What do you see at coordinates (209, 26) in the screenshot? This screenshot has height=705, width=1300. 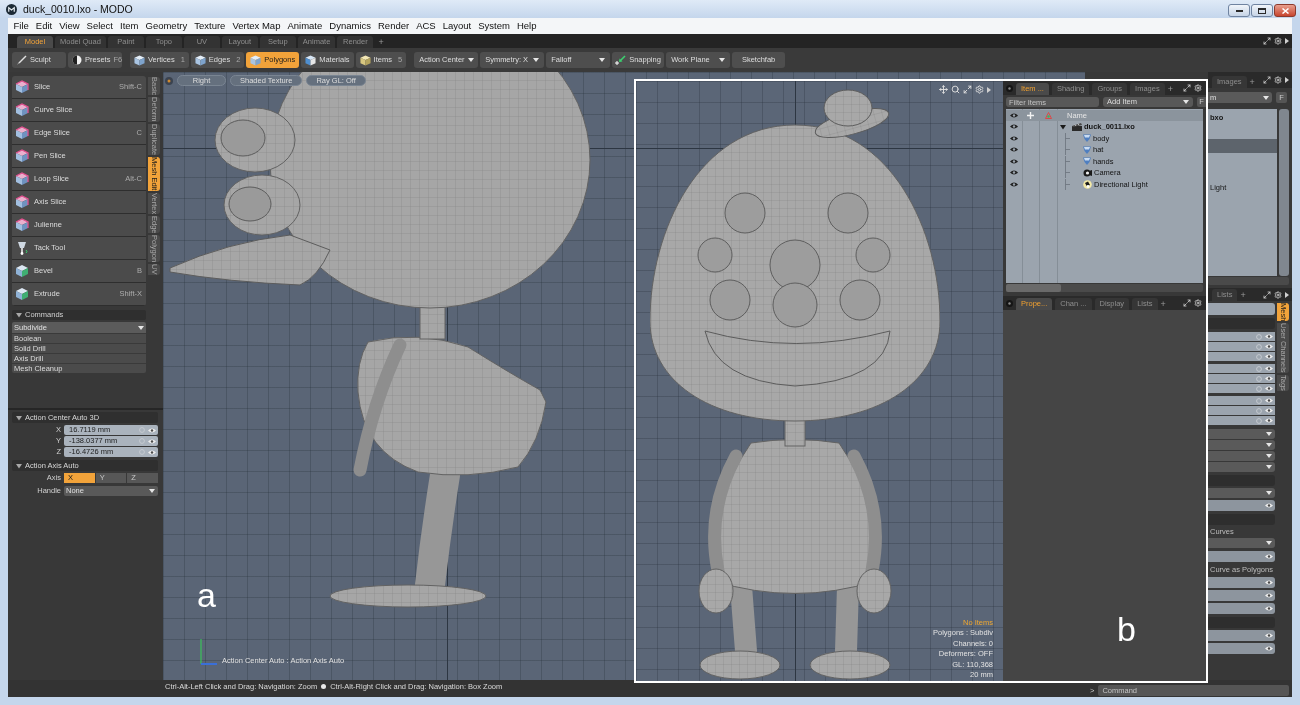 I see `menu-item: Texture` at bounding box center [209, 26].